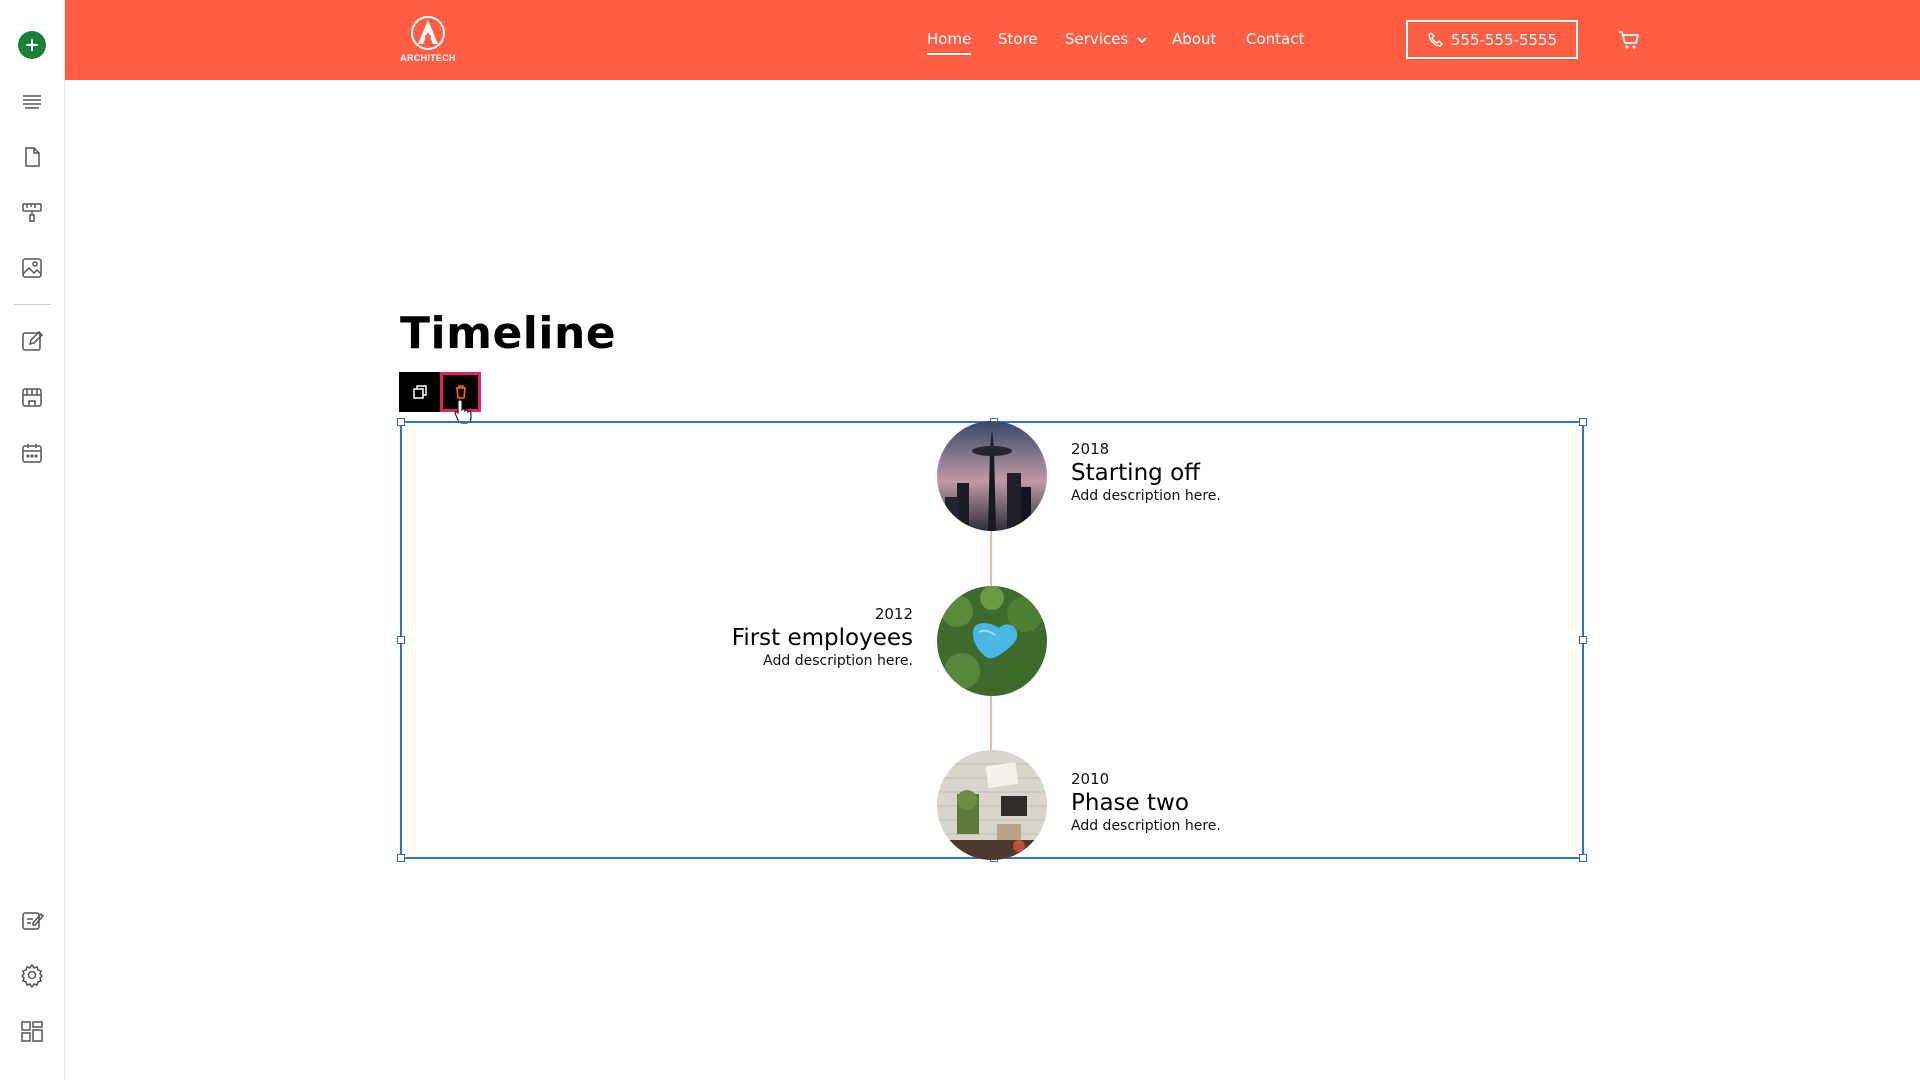 The width and height of the screenshot is (1920, 1080). What do you see at coordinates (1629, 40) in the screenshot?
I see `cart-icon` at bounding box center [1629, 40].